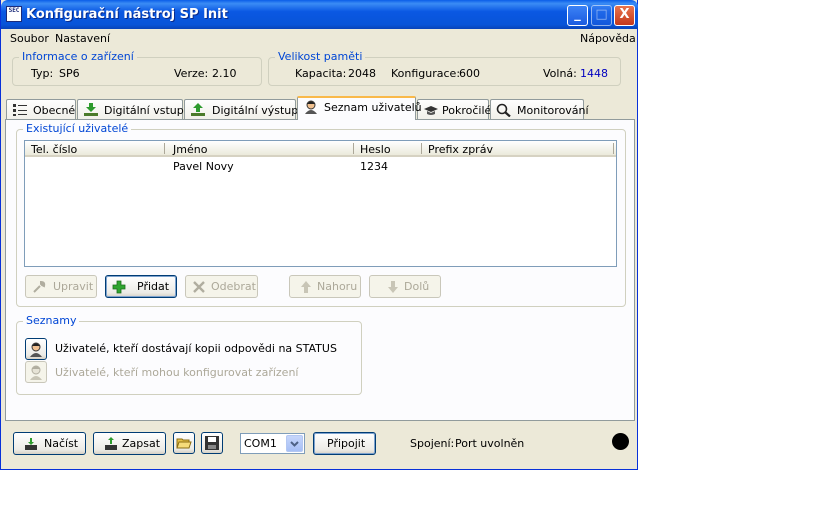  I want to click on capacity-label: Kapacita:, so click(321, 73).